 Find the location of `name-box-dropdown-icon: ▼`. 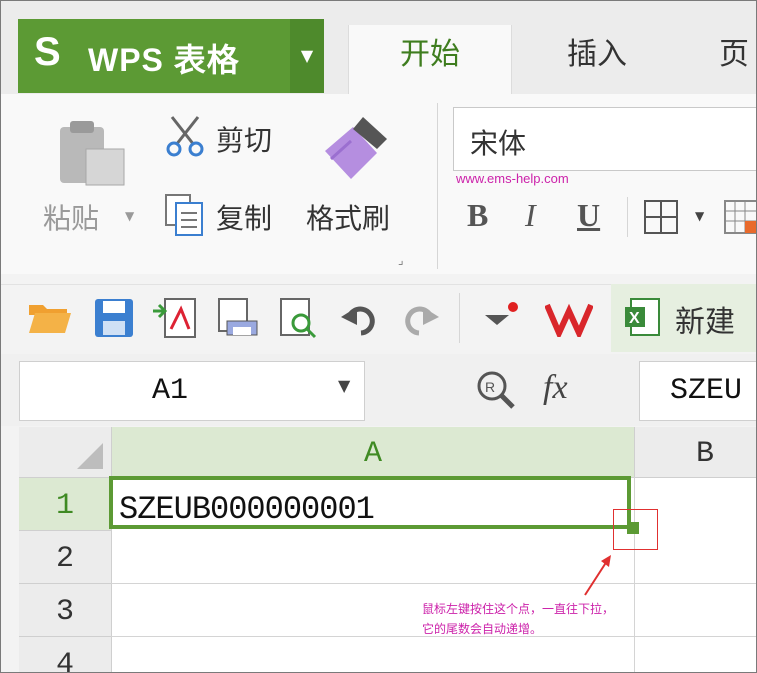

name-box-dropdown-icon: ▼ is located at coordinates (344, 385).